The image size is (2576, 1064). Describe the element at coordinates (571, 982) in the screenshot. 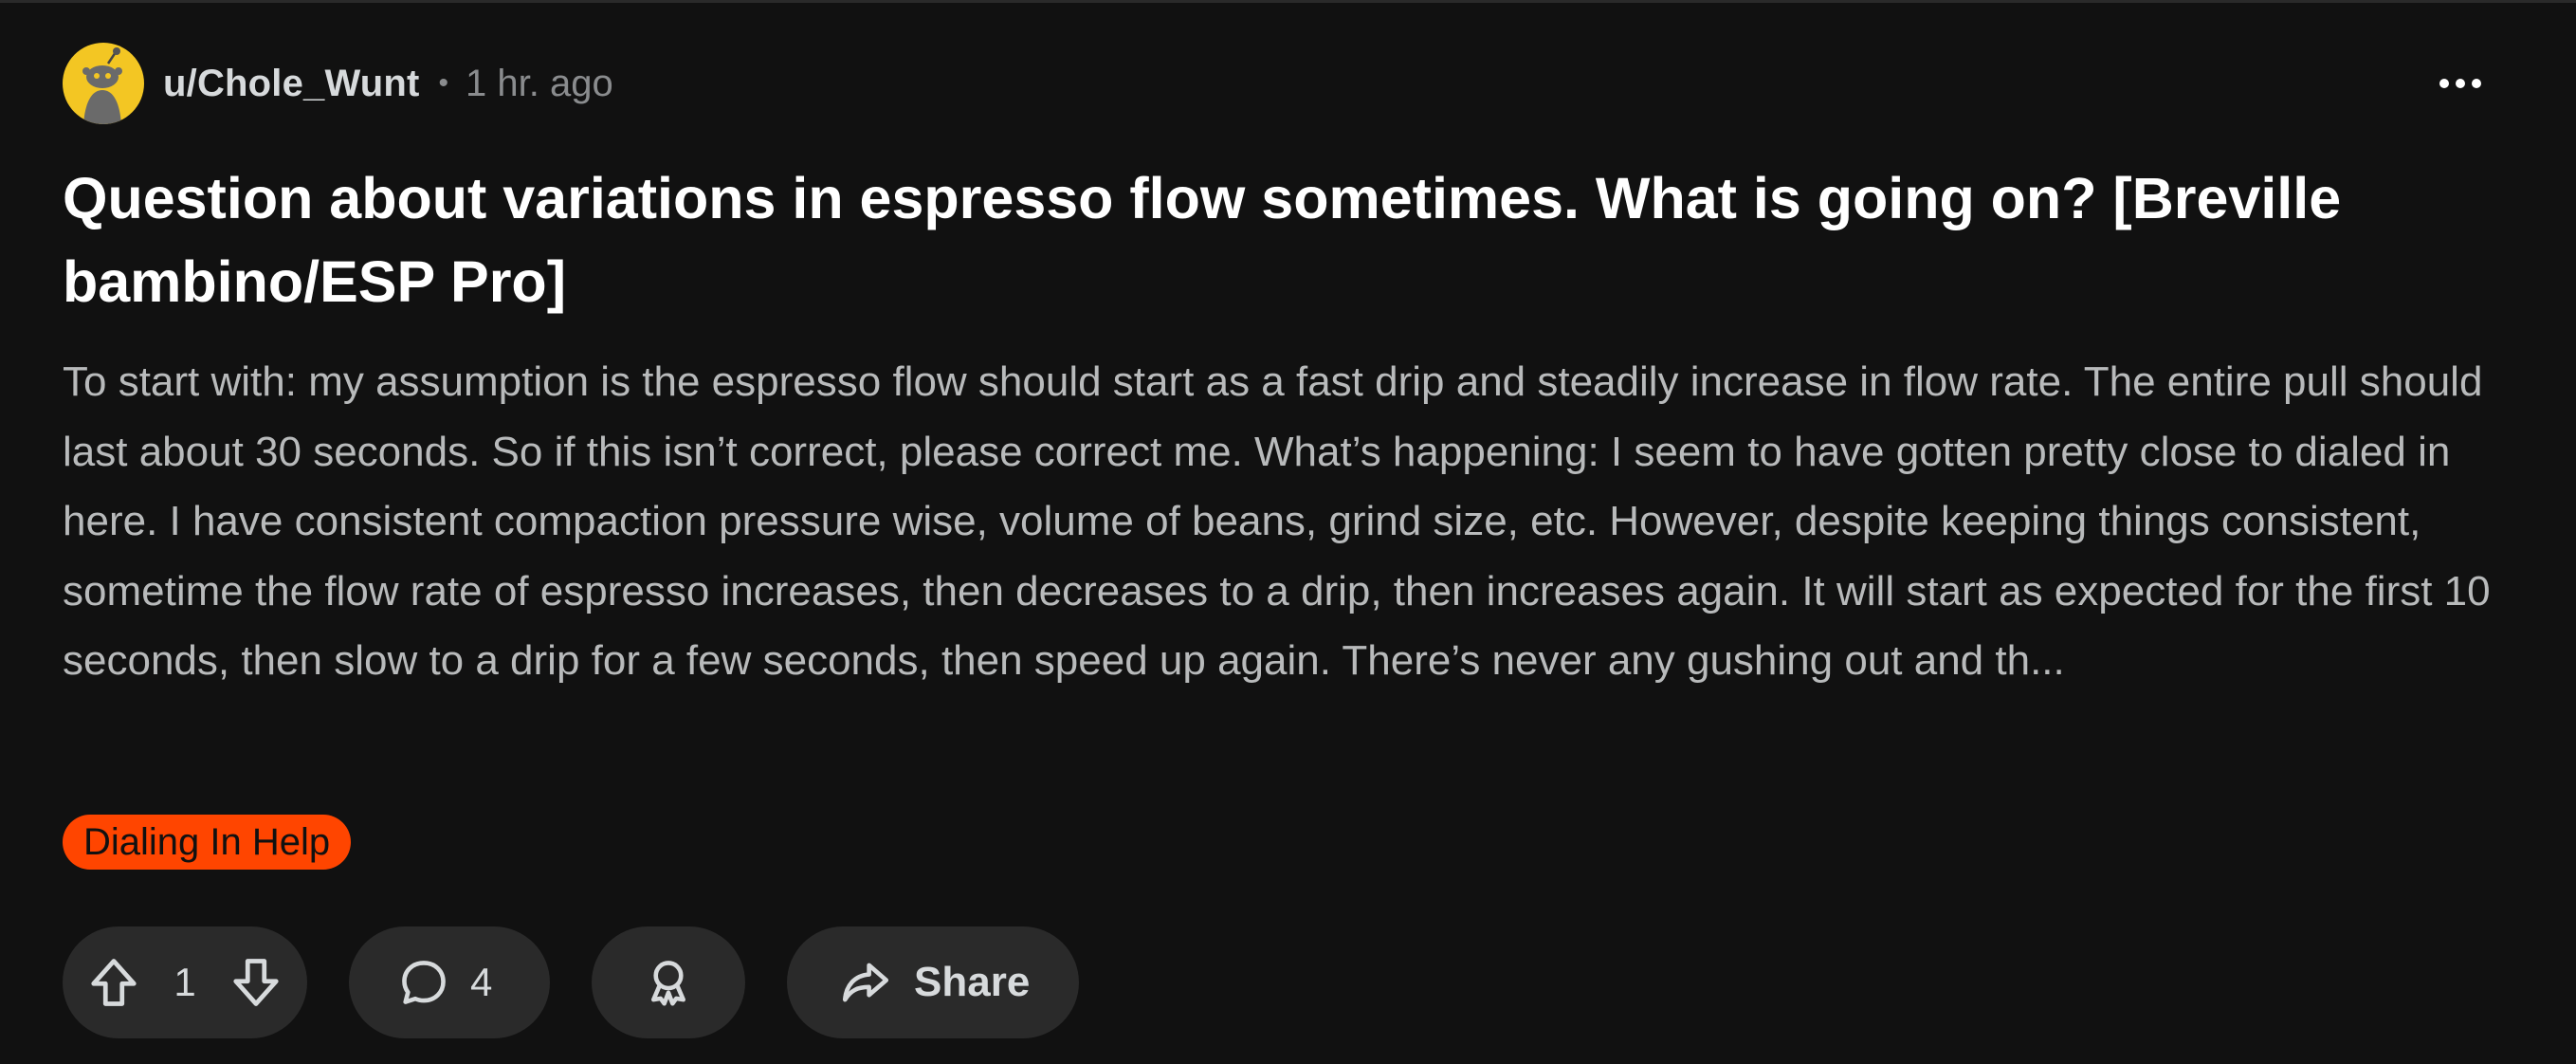

I see `action-bar: 1 4 Share` at that location.